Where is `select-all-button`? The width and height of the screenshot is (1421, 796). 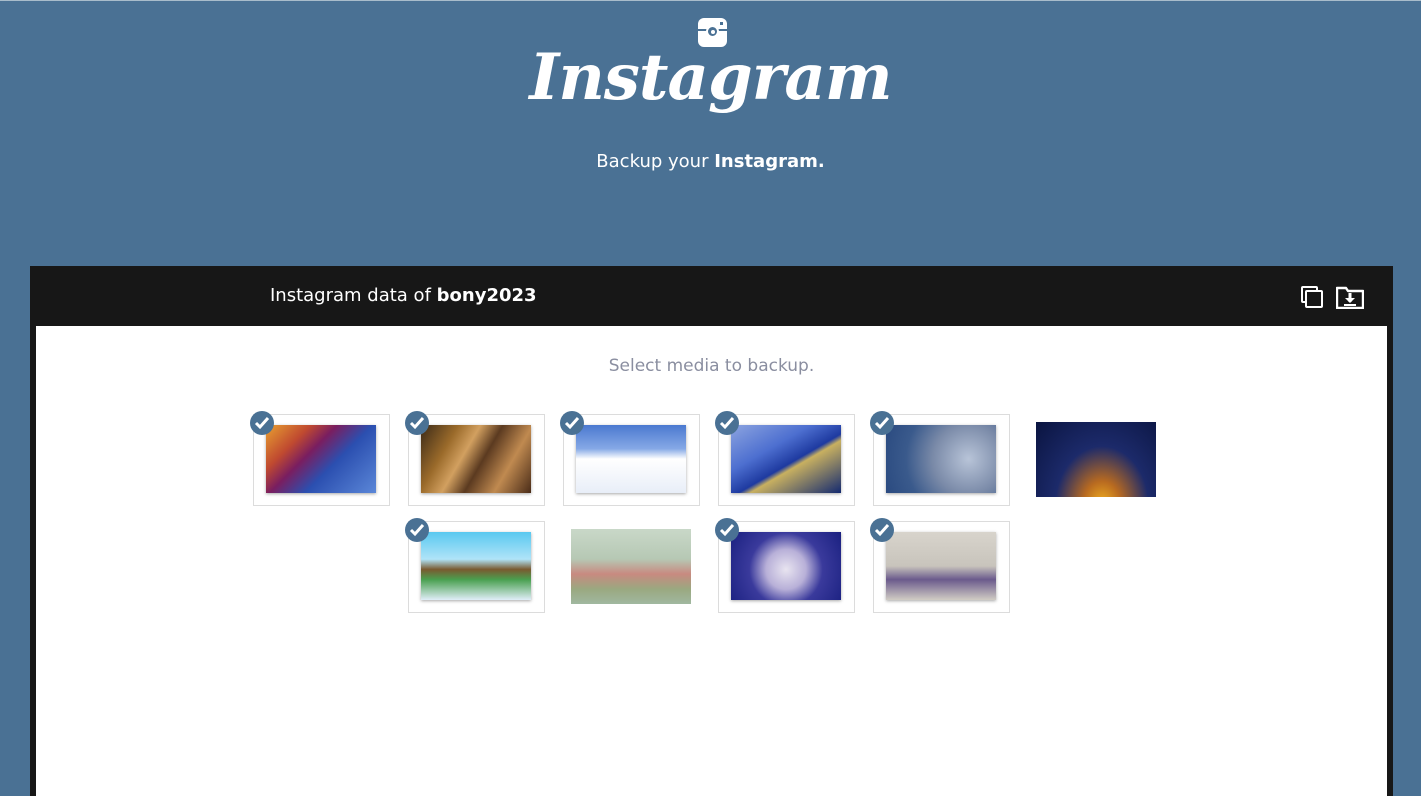
select-all-button is located at coordinates (1312, 297).